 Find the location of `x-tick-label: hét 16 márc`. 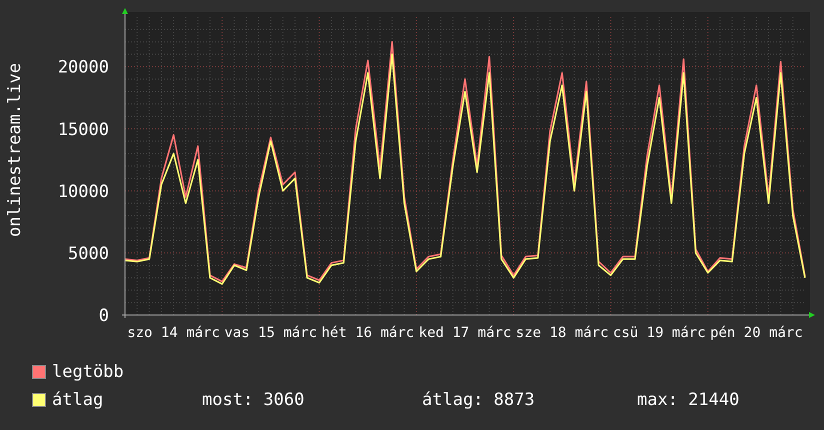

x-tick-label: hét 16 márc is located at coordinates (368, 333).